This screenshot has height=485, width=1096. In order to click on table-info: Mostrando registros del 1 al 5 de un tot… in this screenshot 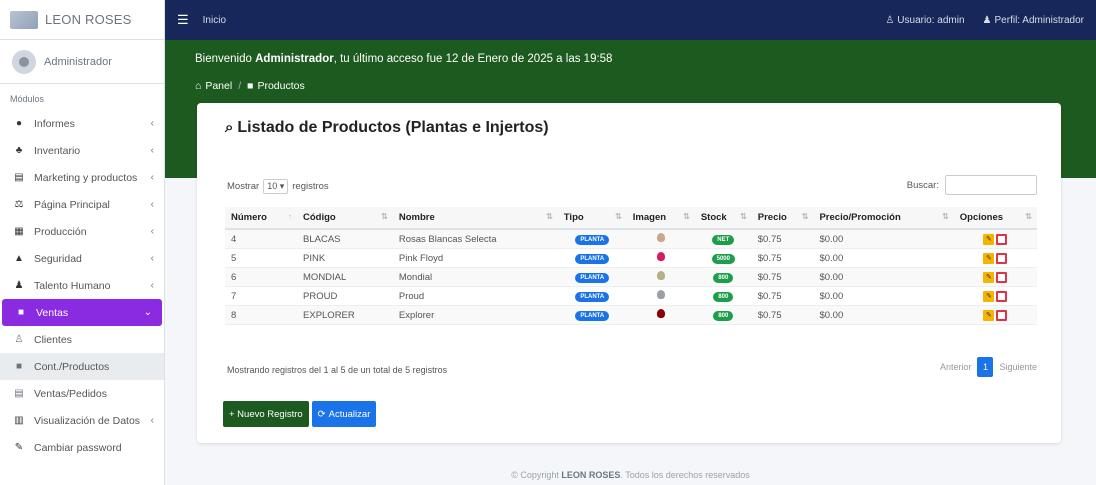, I will do `click(337, 370)`.